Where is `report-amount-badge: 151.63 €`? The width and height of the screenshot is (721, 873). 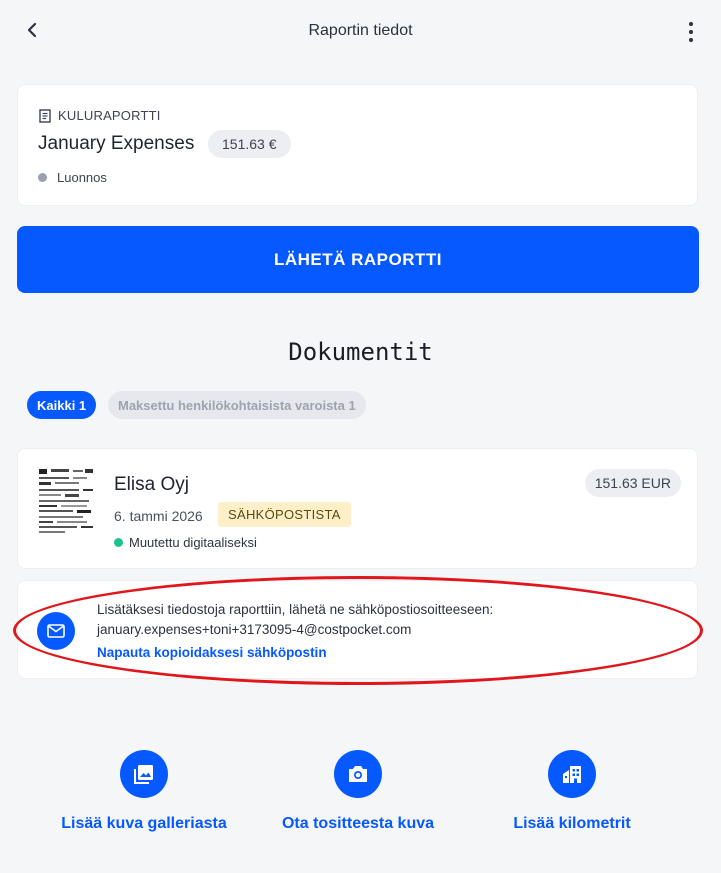
report-amount-badge: 151.63 € is located at coordinates (249, 144).